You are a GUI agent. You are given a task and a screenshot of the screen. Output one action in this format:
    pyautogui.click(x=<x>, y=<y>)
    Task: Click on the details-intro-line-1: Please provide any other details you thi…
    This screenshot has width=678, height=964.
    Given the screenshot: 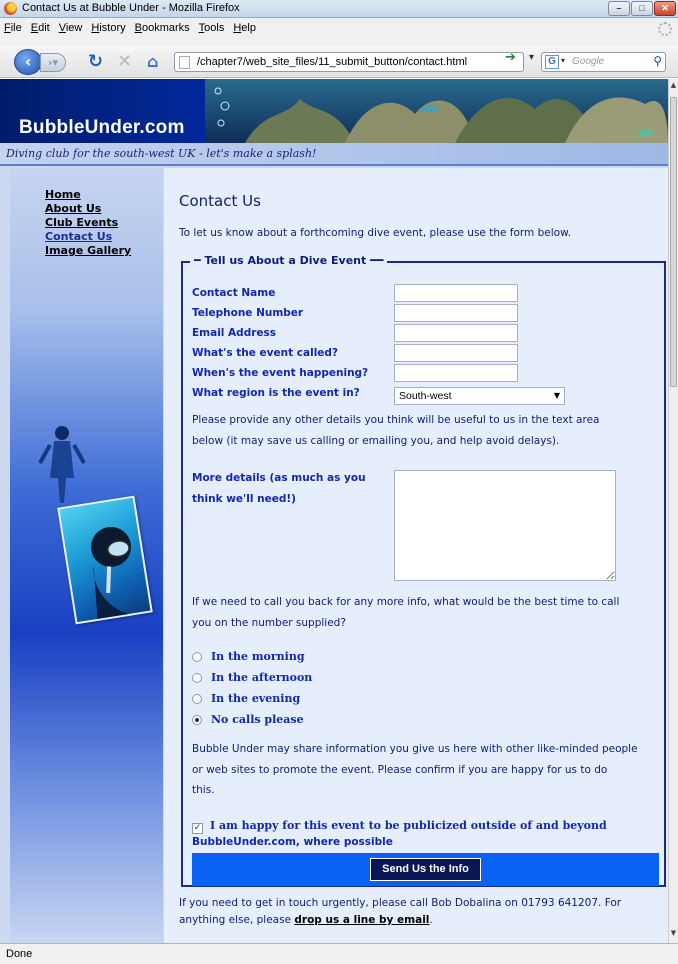 What is the action you would take?
    pyautogui.click(x=396, y=420)
    